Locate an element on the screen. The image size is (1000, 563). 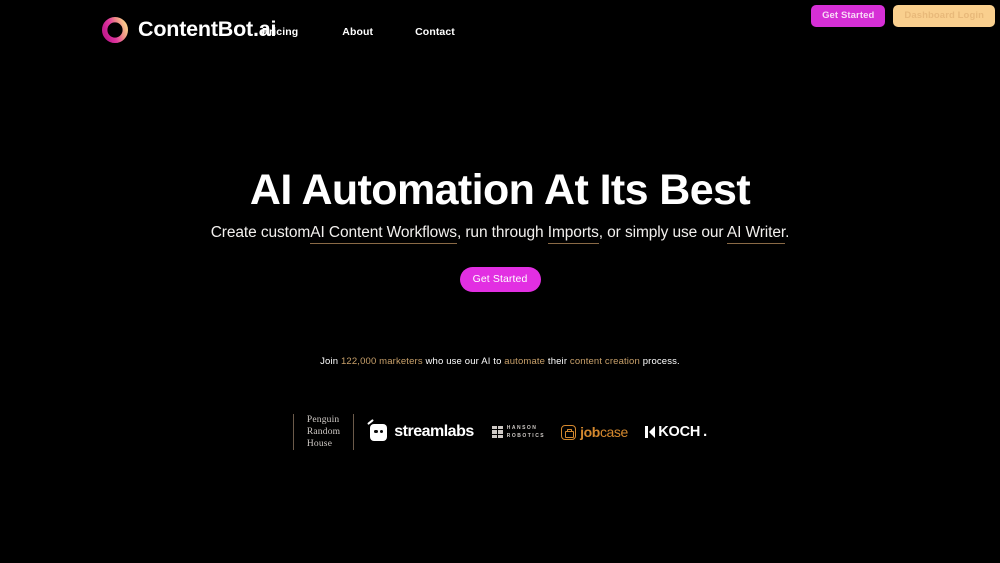
link-ai-content-workflows: AI Content Workflows is located at coordinates (383, 234).